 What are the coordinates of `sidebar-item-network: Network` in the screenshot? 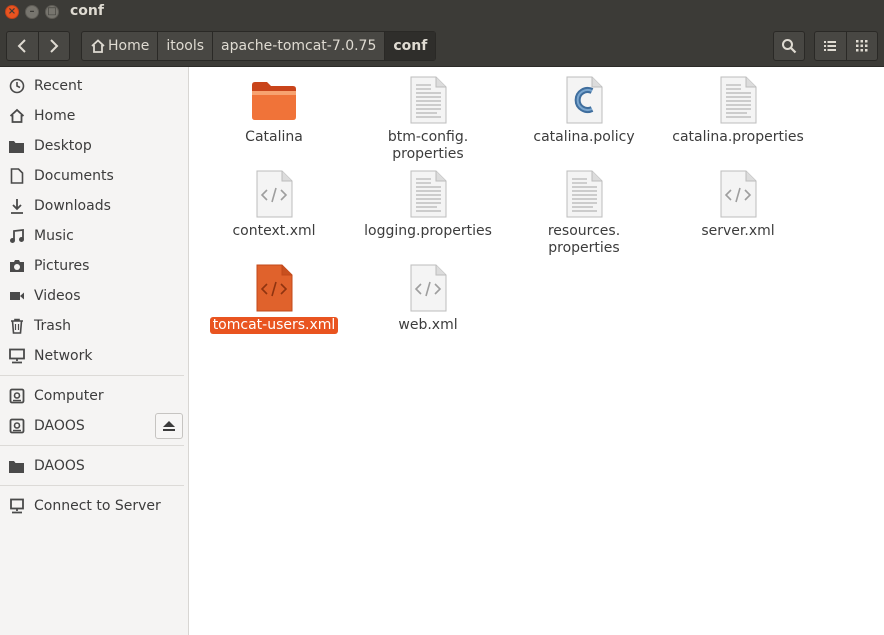 It's located at (92, 356).